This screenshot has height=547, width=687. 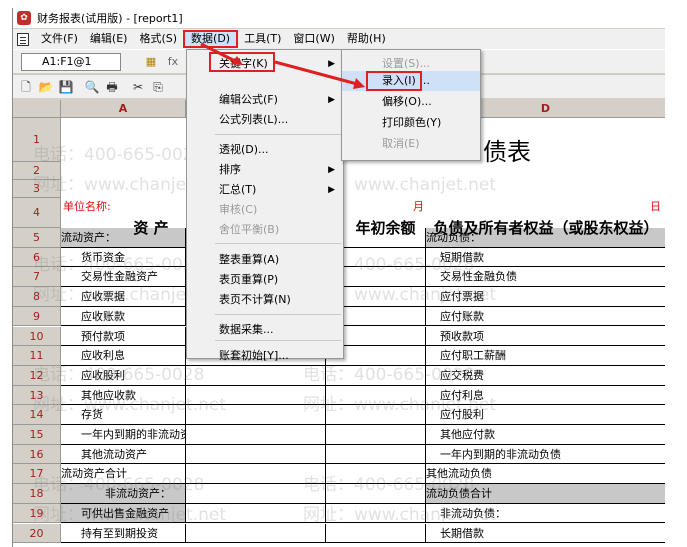 What do you see at coordinates (123, 257) in the screenshot?
I see `table-cell: 货币资金` at bounding box center [123, 257].